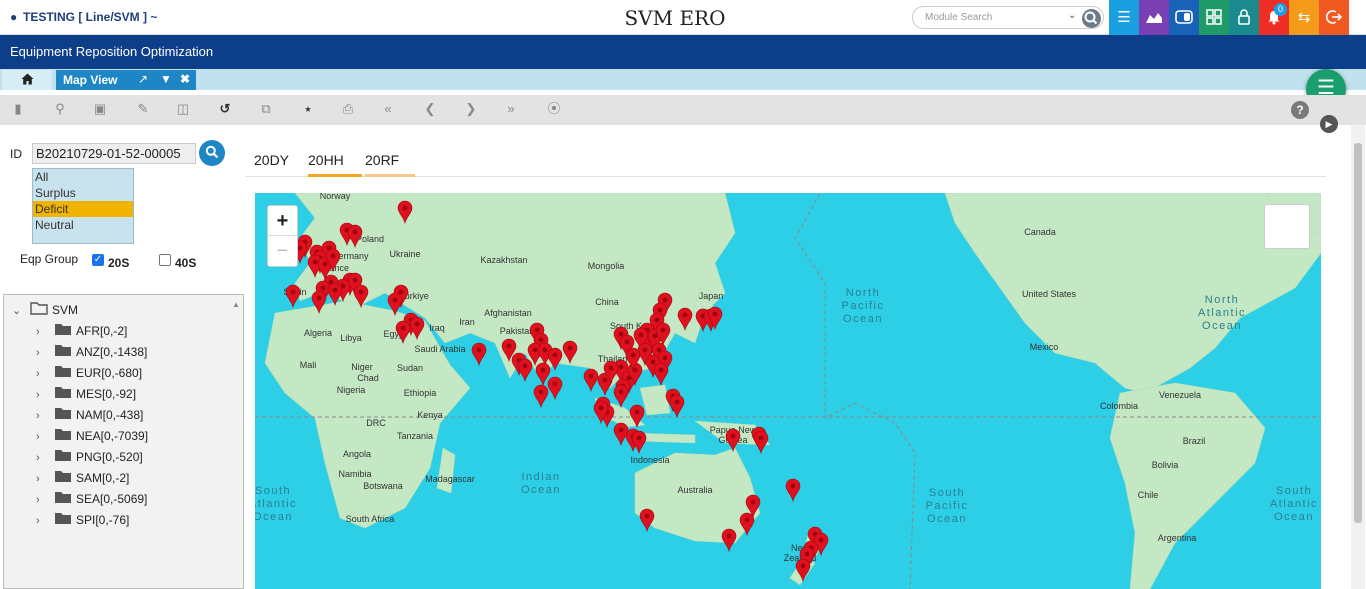 This screenshot has height=589, width=1366. What do you see at coordinates (86, 394) in the screenshot?
I see `tree-node: › MES[0,-92]` at bounding box center [86, 394].